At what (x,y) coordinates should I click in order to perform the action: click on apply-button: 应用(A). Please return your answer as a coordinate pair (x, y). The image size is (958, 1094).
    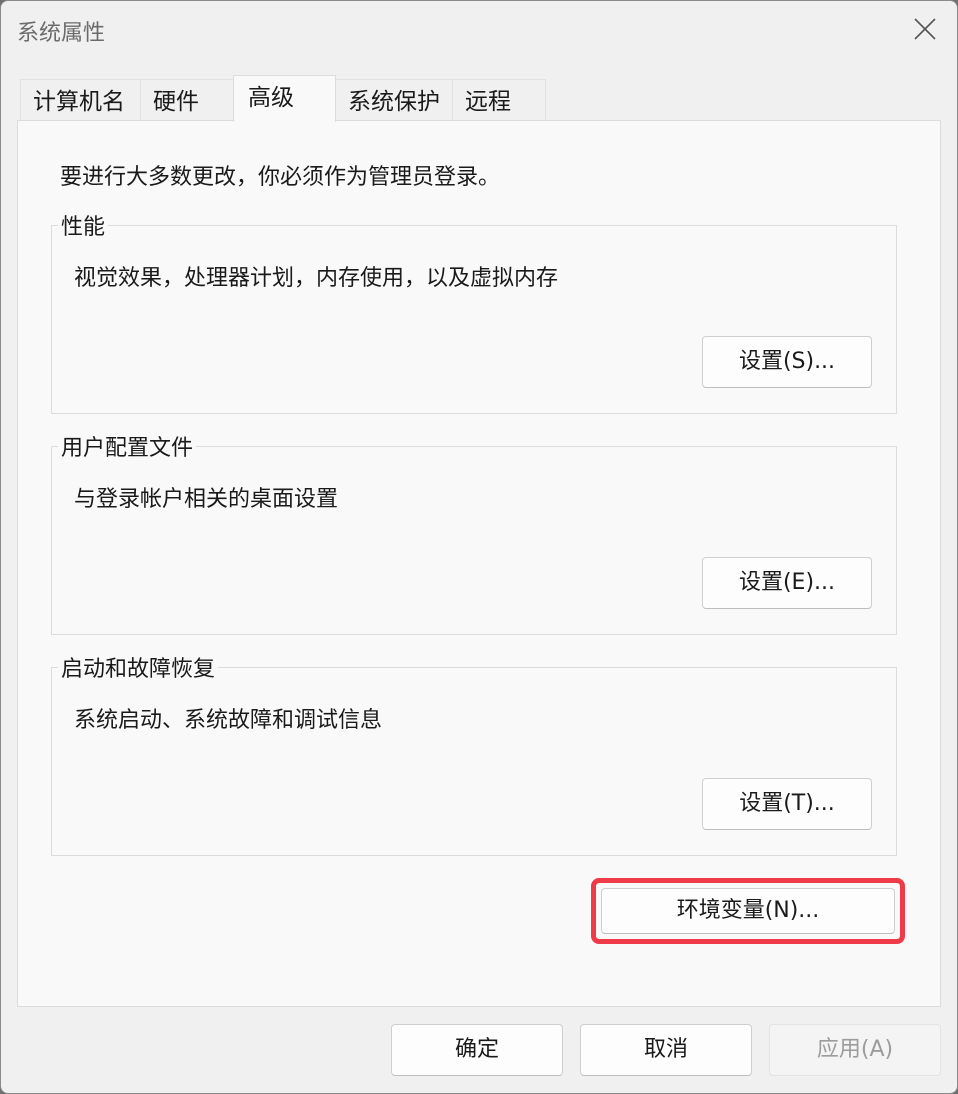
    Looking at the image, I should click on (855, 1050).